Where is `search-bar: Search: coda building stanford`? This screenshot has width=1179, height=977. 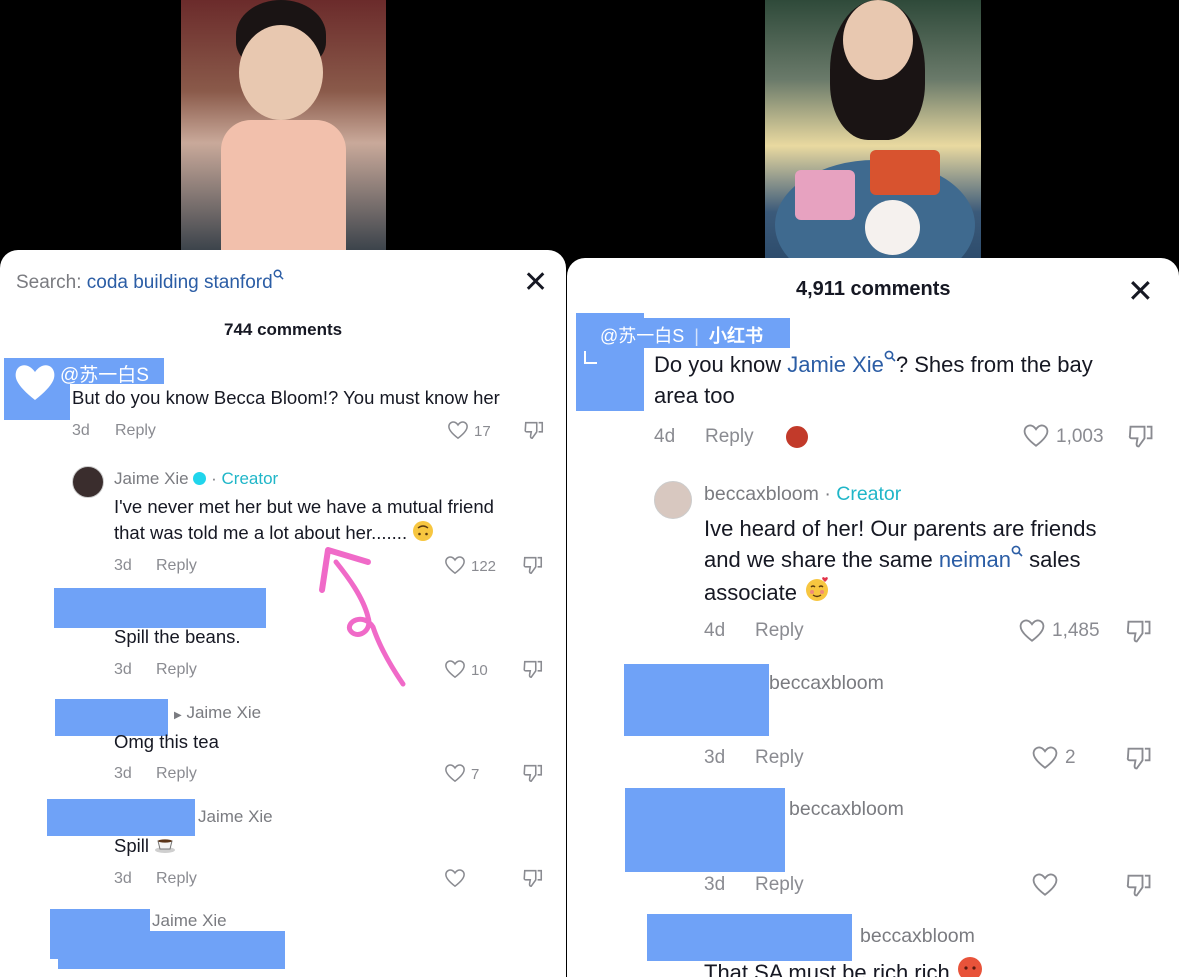
search-bar: Search: coda building stanford is located at coordinates (150, 281).